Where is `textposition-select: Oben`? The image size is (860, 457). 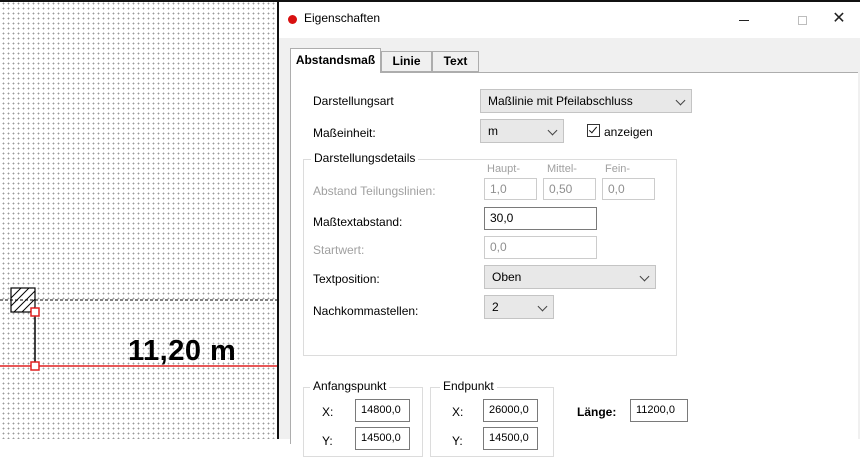
textposition-select: Oben is located at coordinates (570, 277).